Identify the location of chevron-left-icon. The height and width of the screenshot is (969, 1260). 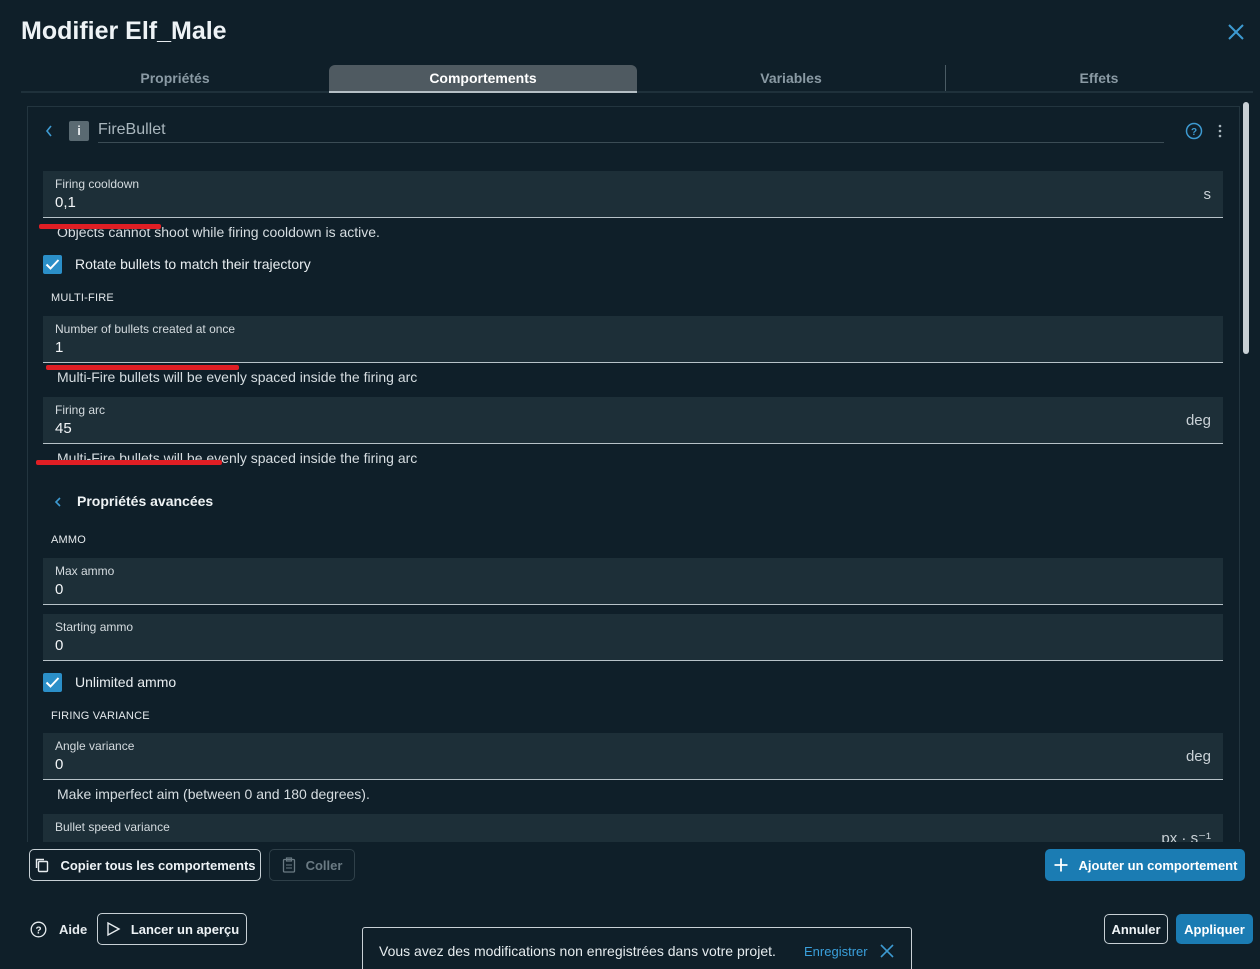
(58, 504).